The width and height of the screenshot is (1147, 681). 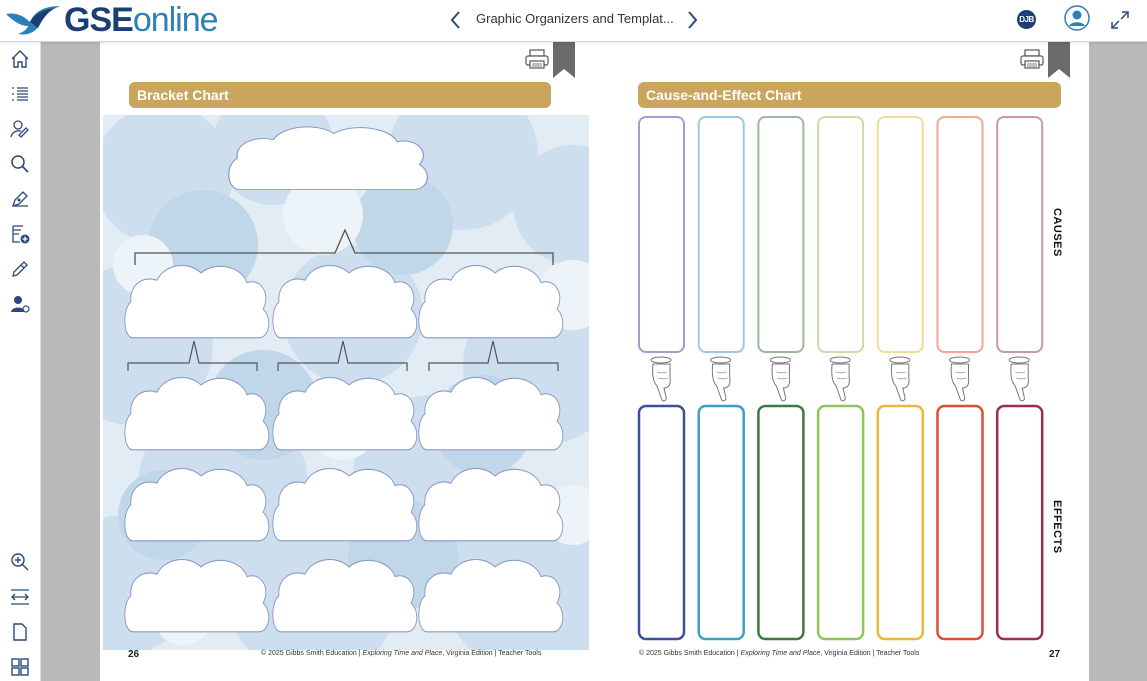 I want to click on gse-online-logo: GSEonline, so click(x=111, y=20).